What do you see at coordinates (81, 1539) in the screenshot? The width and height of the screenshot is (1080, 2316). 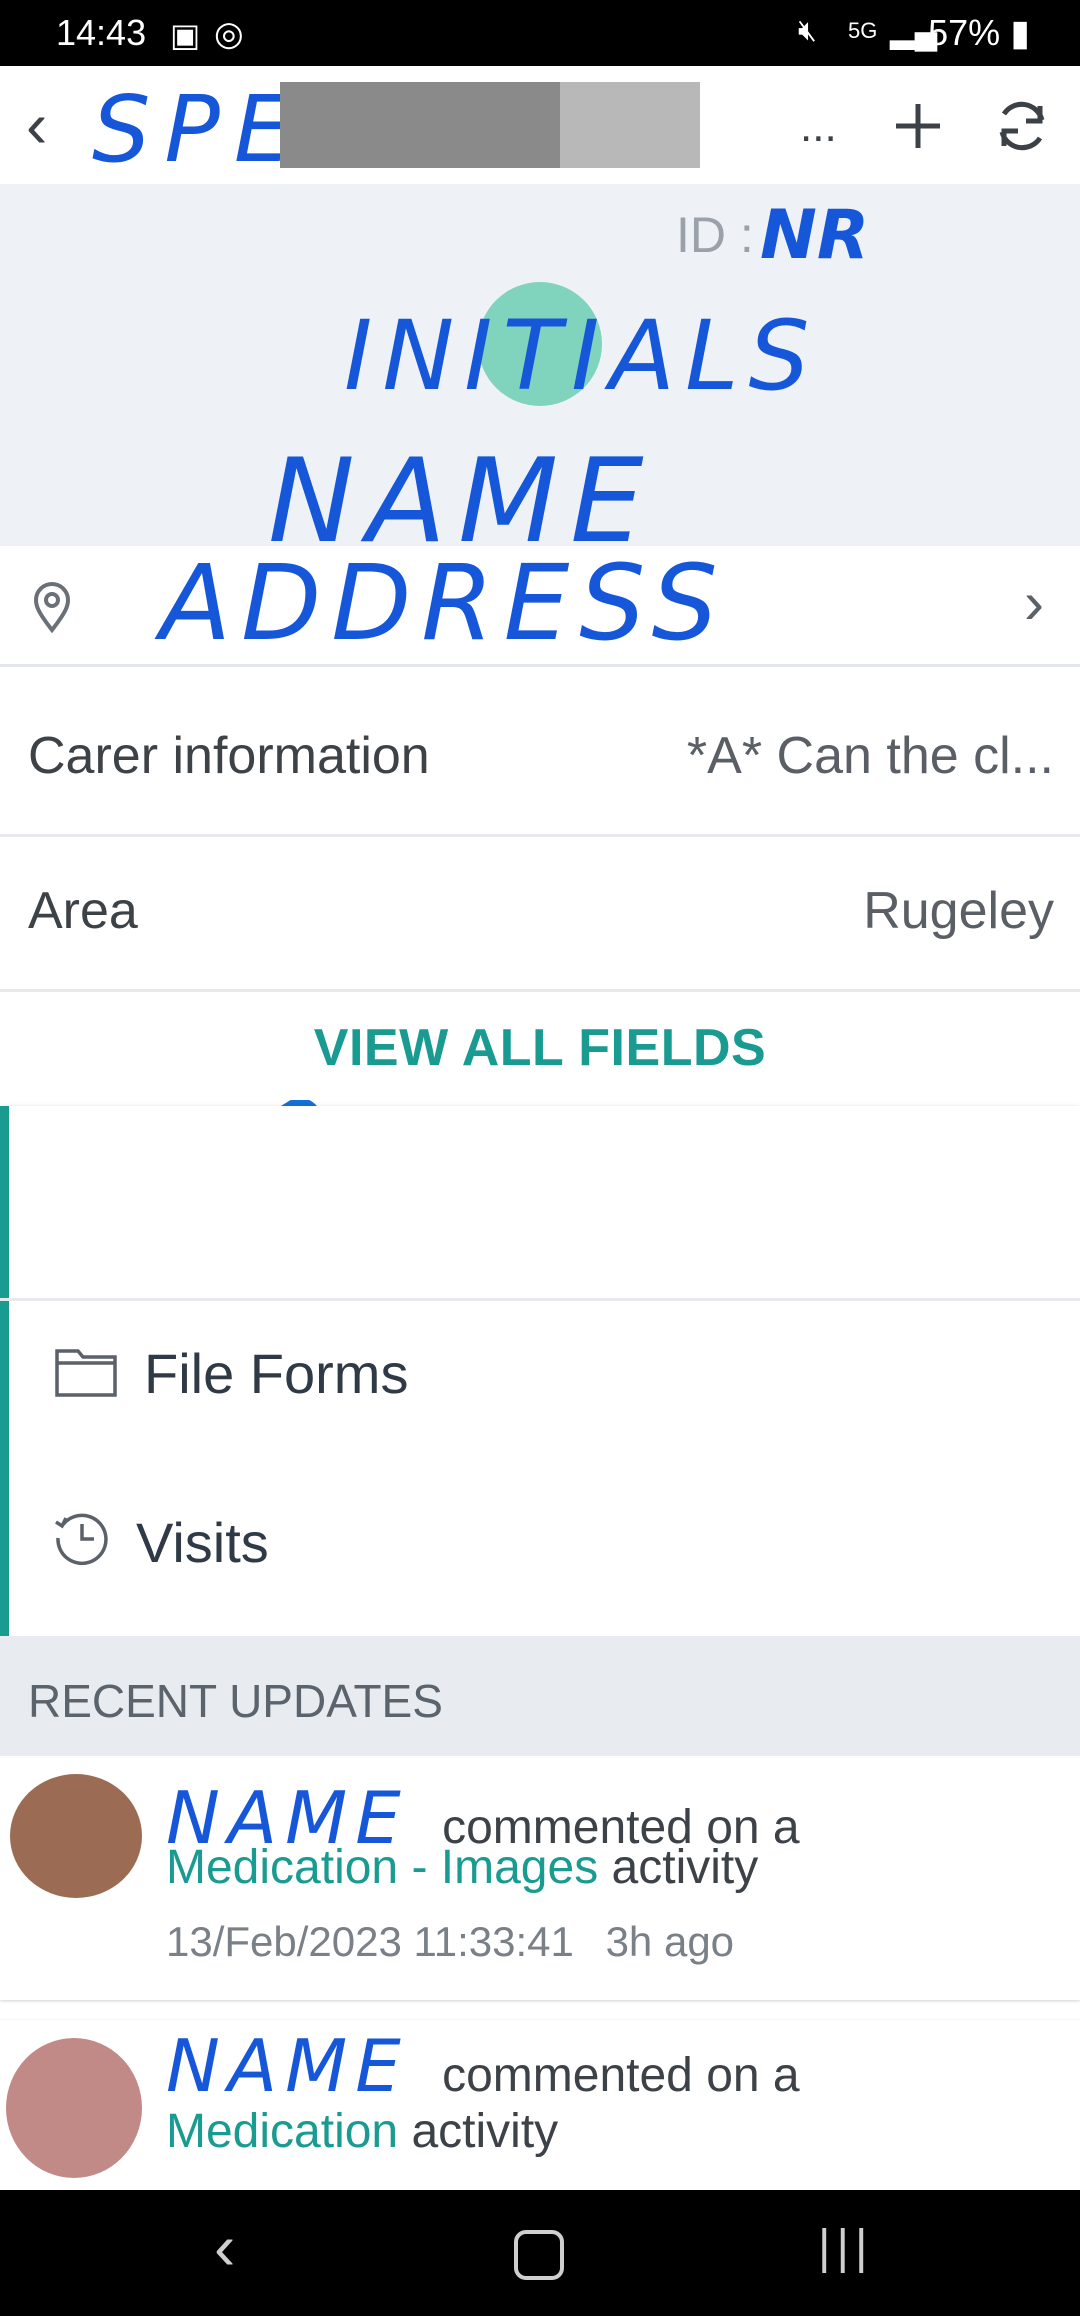 I see `clock-history-icon` at bounding box center [81, 1539].